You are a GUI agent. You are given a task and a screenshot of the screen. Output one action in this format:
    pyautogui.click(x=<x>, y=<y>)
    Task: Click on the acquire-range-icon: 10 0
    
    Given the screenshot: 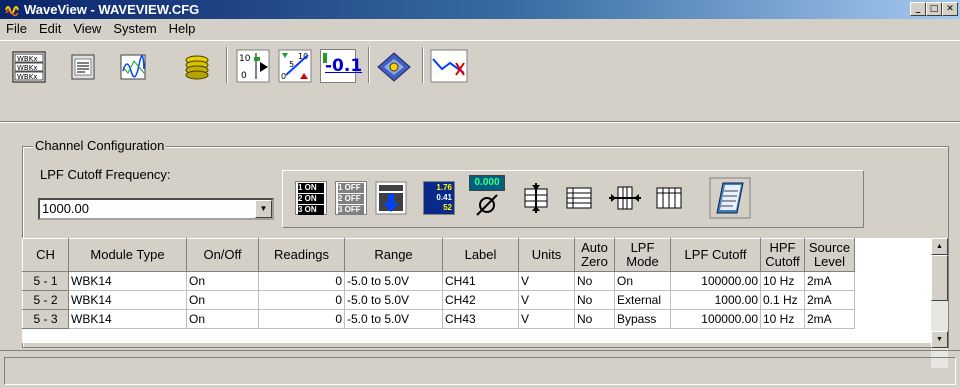 What is the action you would take?
    pyautogui.click(x=253, y=66)
    